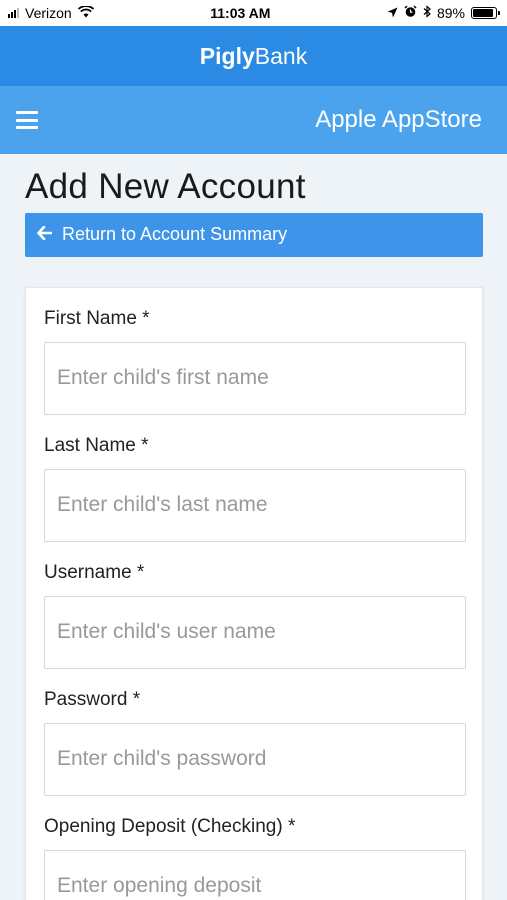 The width and height of the screenshot is (507, 900). What do you see at coordinates (255, 632) in the screenshot?
I see `username-input` at bounding box center [255, 632].